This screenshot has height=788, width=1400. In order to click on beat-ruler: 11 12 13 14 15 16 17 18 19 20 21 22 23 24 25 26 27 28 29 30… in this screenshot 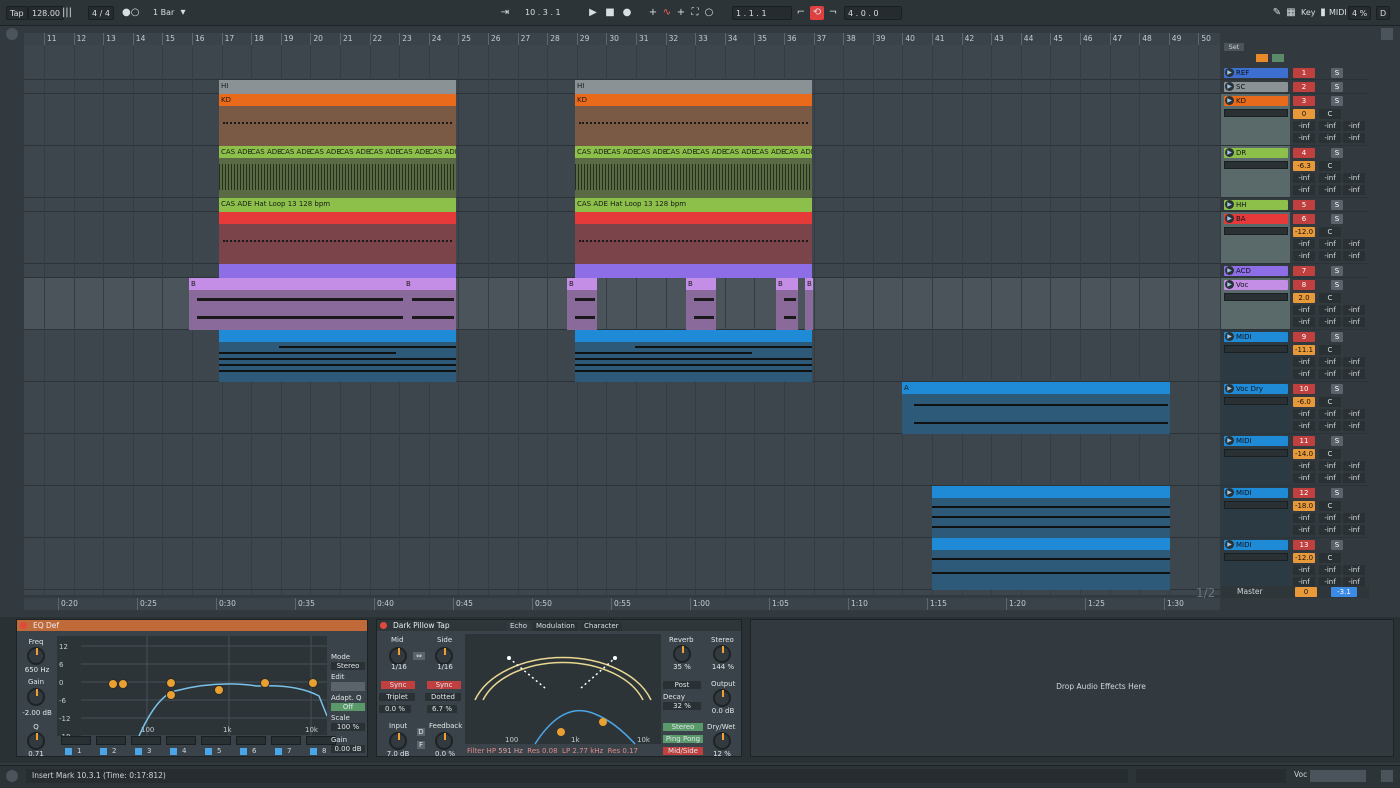, I will do `click(622, 39)`.